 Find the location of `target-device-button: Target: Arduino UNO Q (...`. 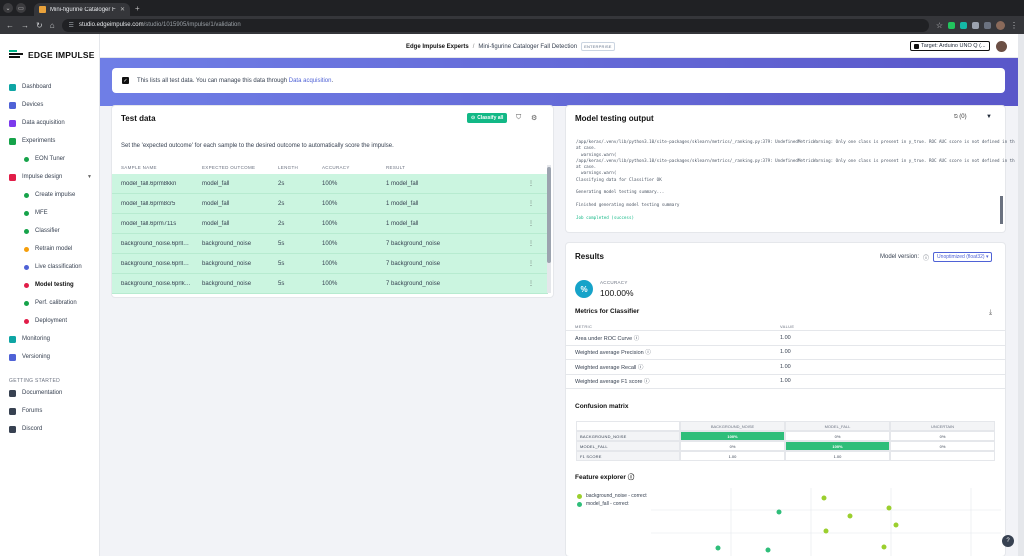

target-device-button: Target: Arduino UNO Q (... is located at coordinates (950, 46).